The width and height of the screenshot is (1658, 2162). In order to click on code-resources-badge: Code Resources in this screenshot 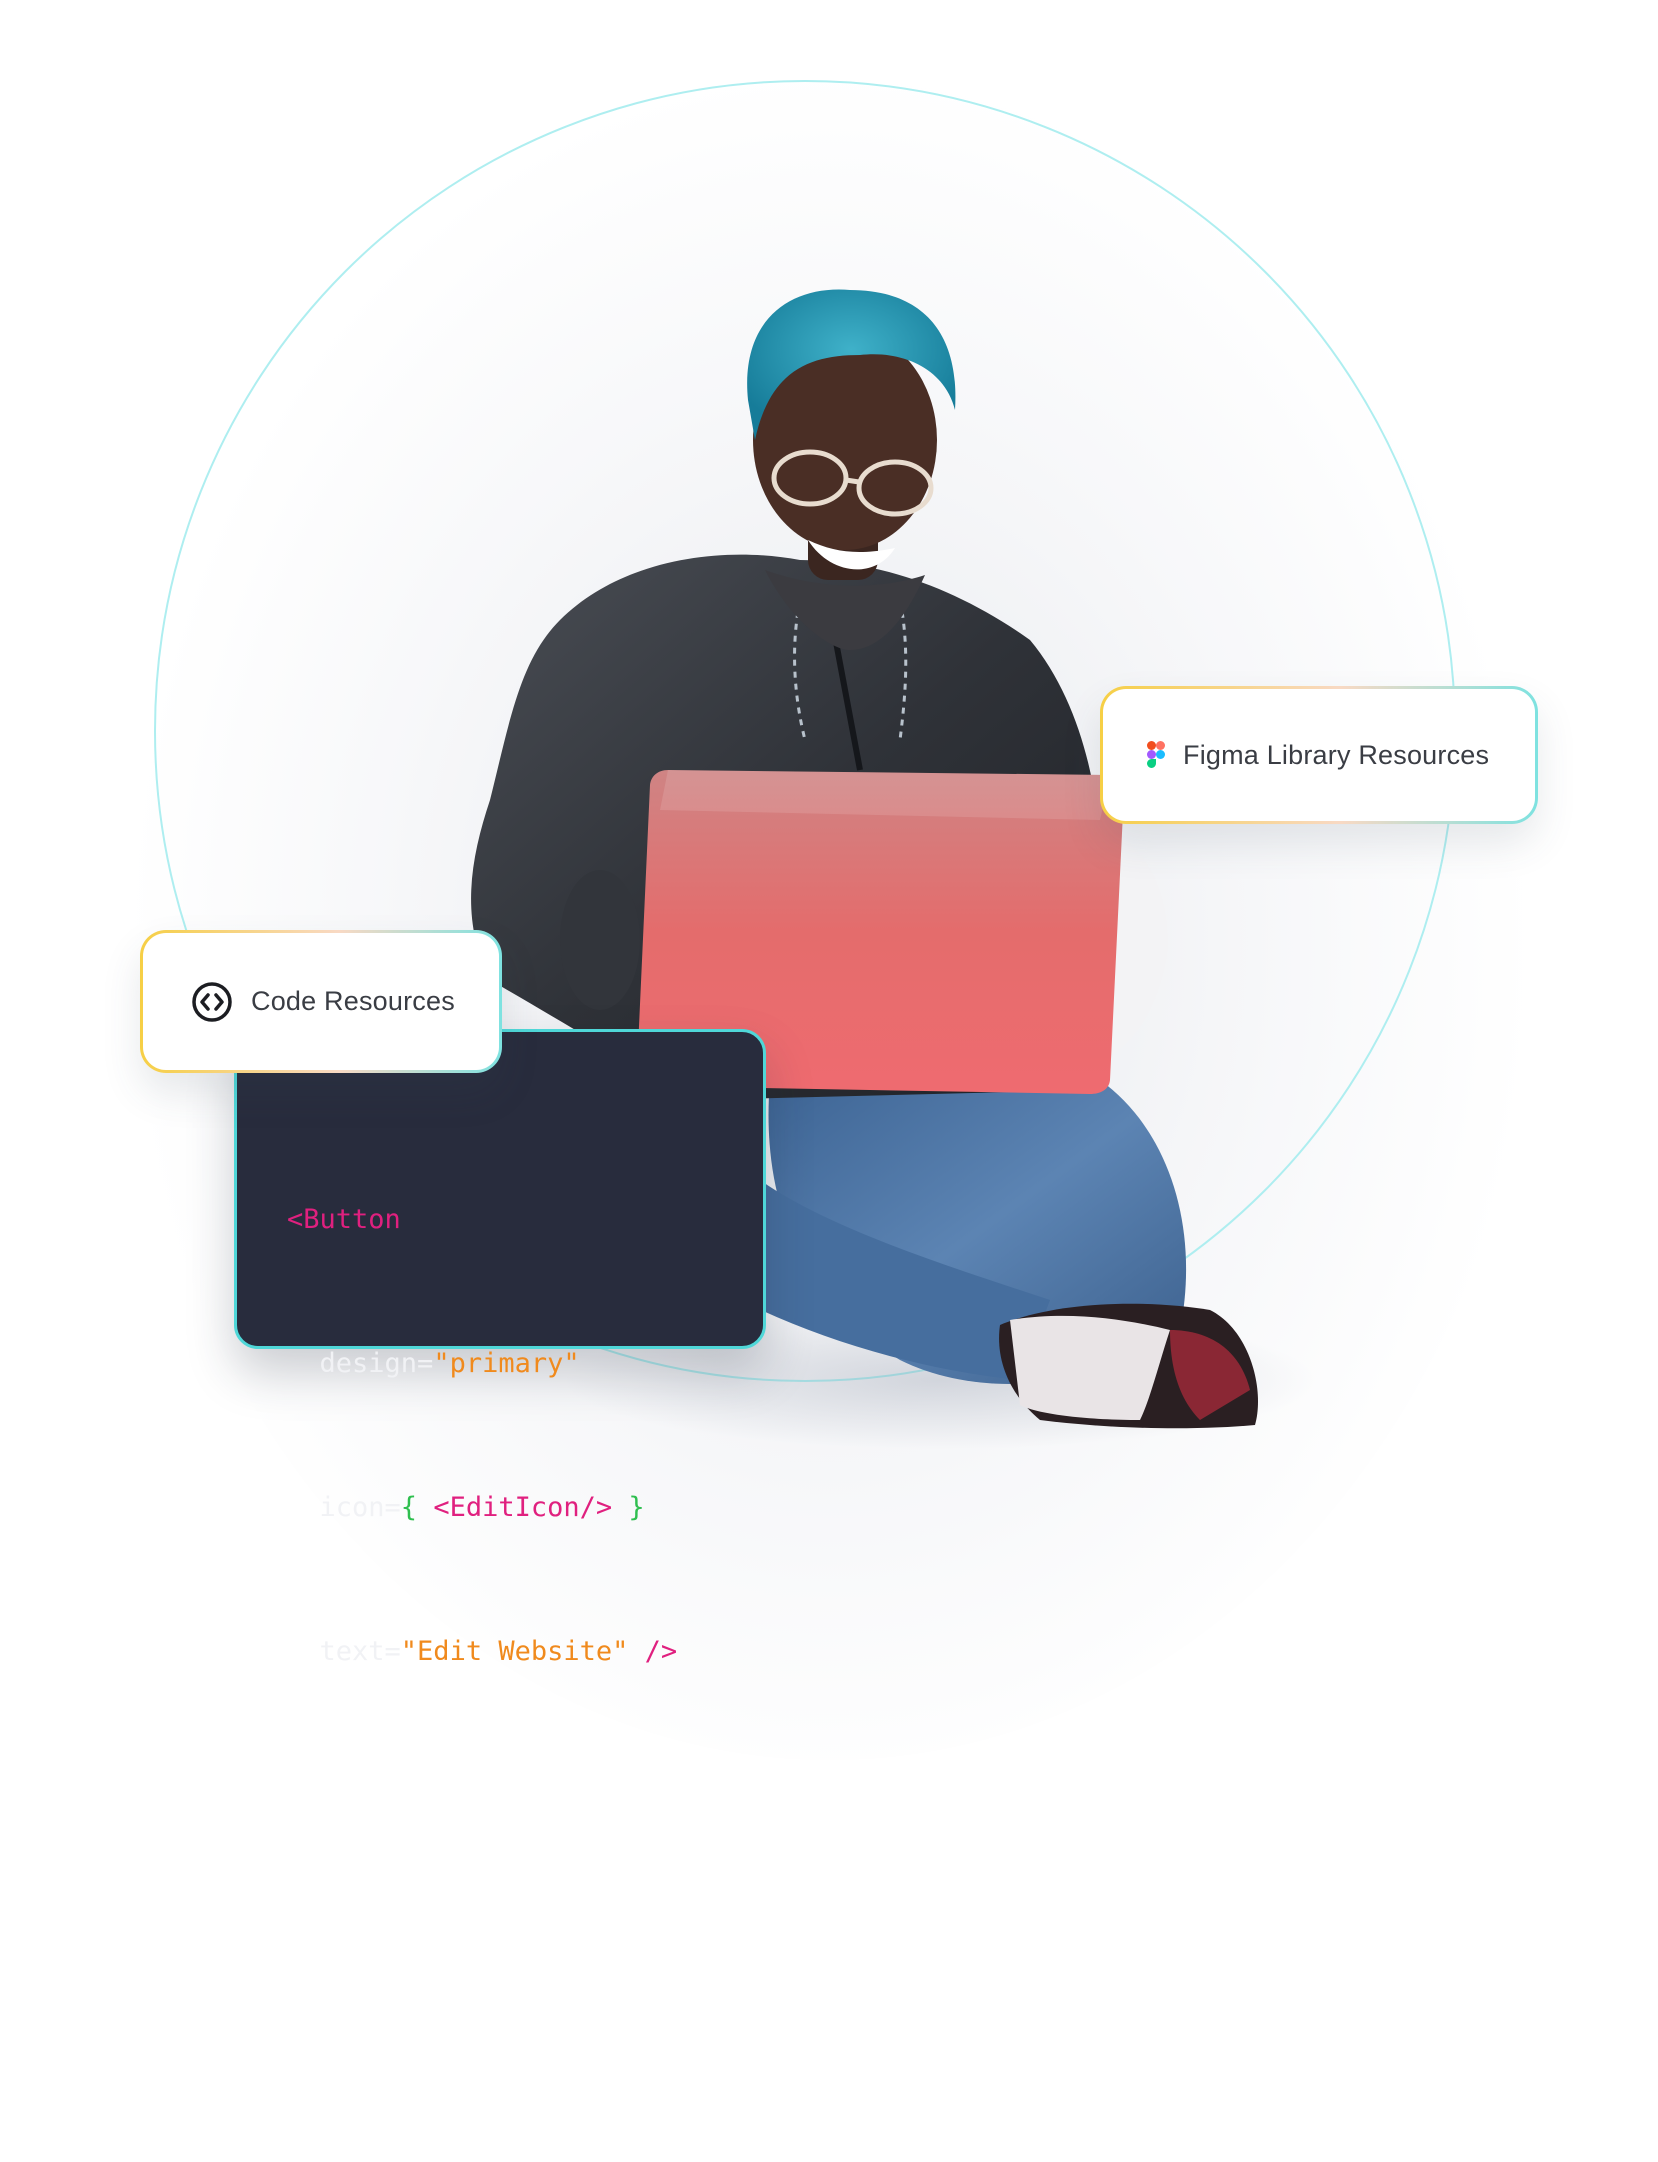, I will do `click(321, 1001)`.